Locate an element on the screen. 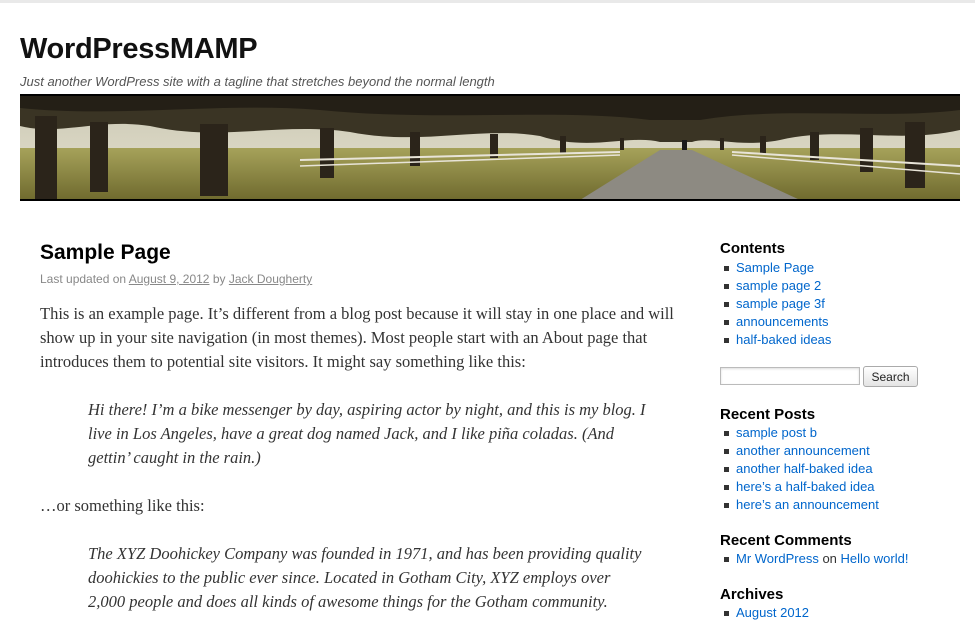 Image resolution: width=975 pixels, height=638 pixels. list-item: another announcement is located at coordinates (799, 451).